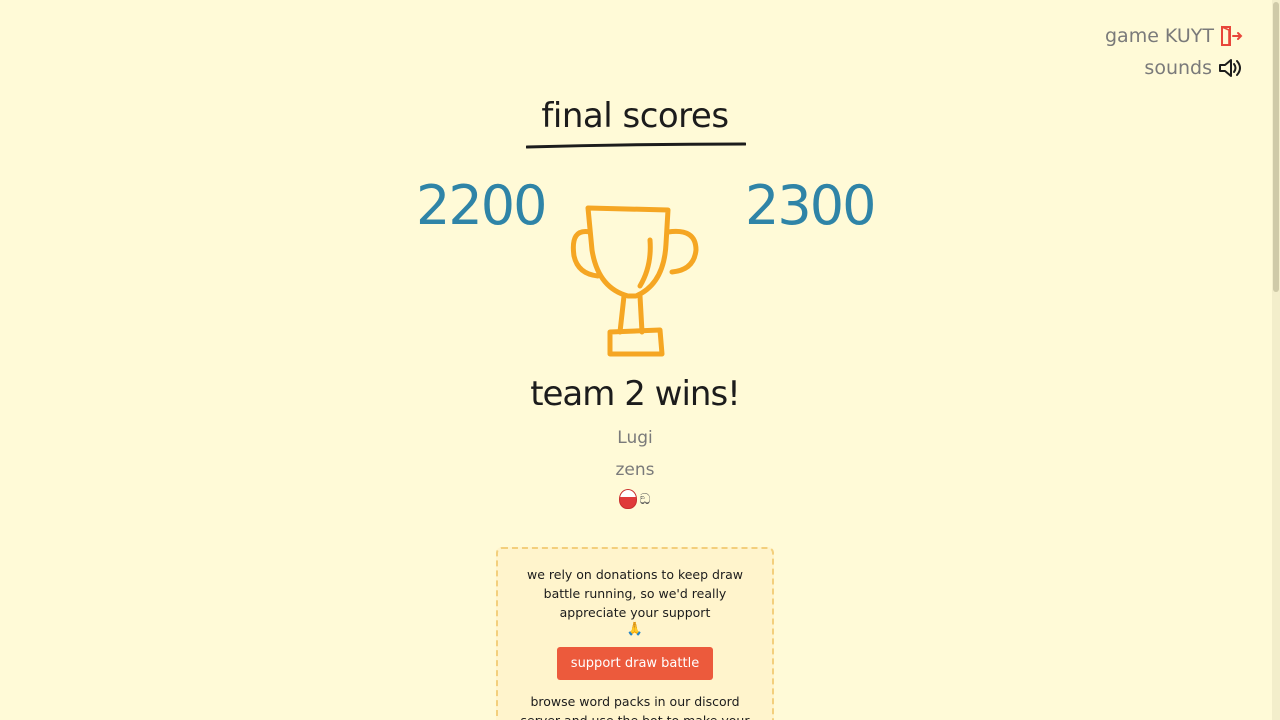  What do you see at coordinates (636, 145) in the screenshot?
I see `title-underline` at bounding box center [636, 145].